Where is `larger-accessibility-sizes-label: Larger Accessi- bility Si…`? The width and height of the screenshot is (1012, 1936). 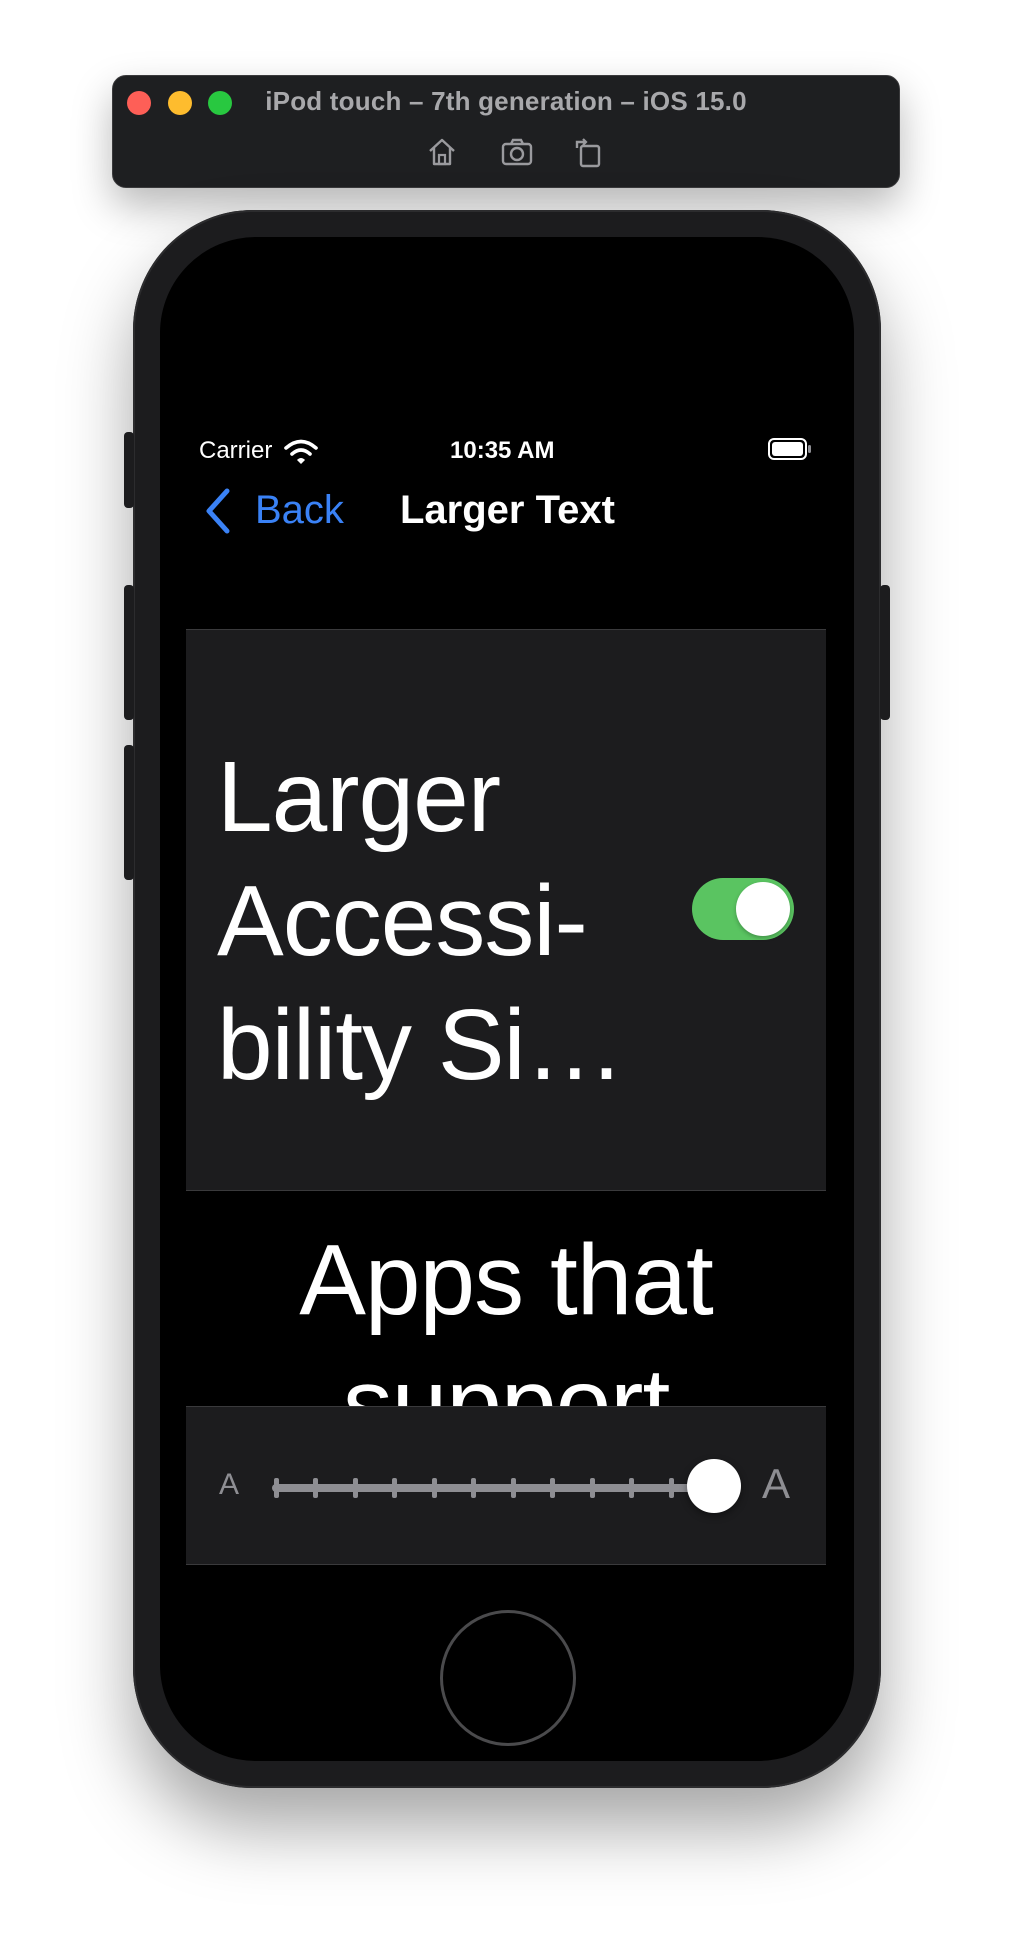
larger-accessibility-sizes-label: Larger Accessi- bility Si… is located at coordinates (421, 921).